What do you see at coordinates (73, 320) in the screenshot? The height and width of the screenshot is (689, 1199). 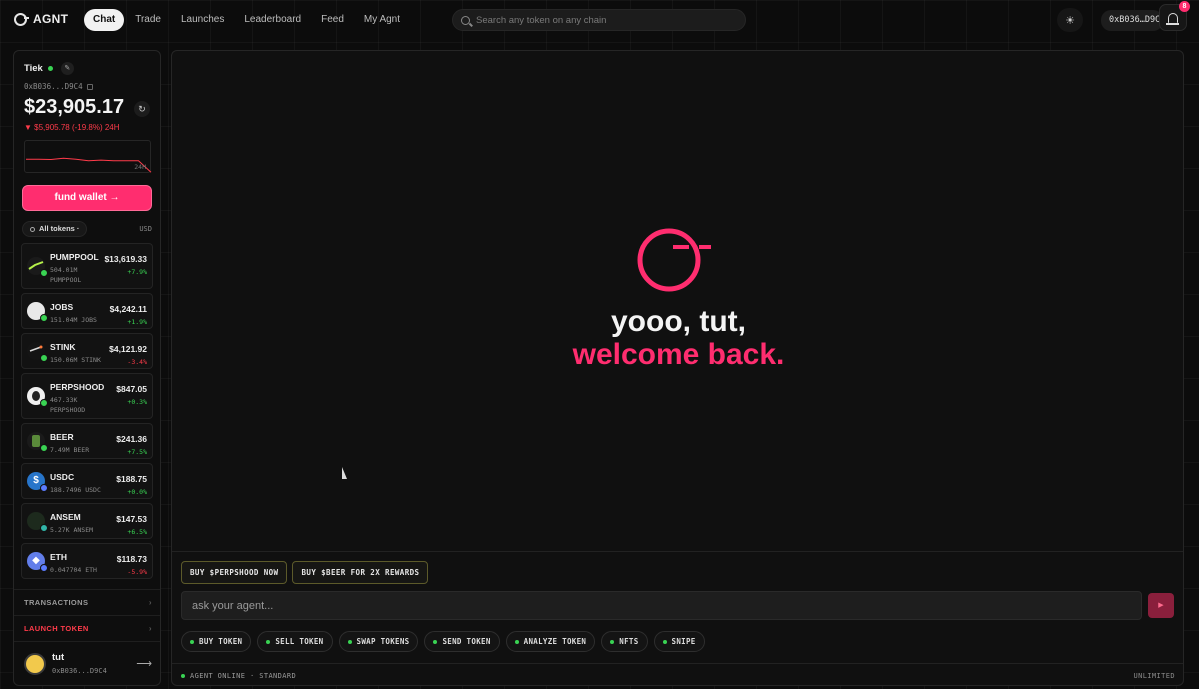 I see `token-amount: 151.04M JOBS` at bounding box center [73, 320].